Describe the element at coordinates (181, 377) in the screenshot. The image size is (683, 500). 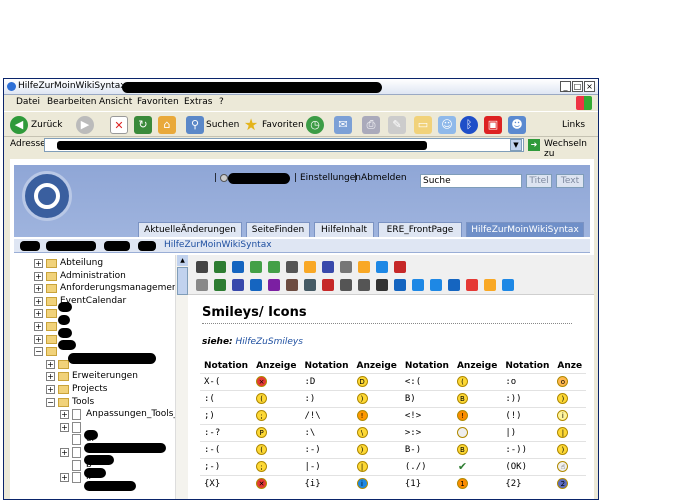
I see `tree-scrollbar: ▲` at that location.